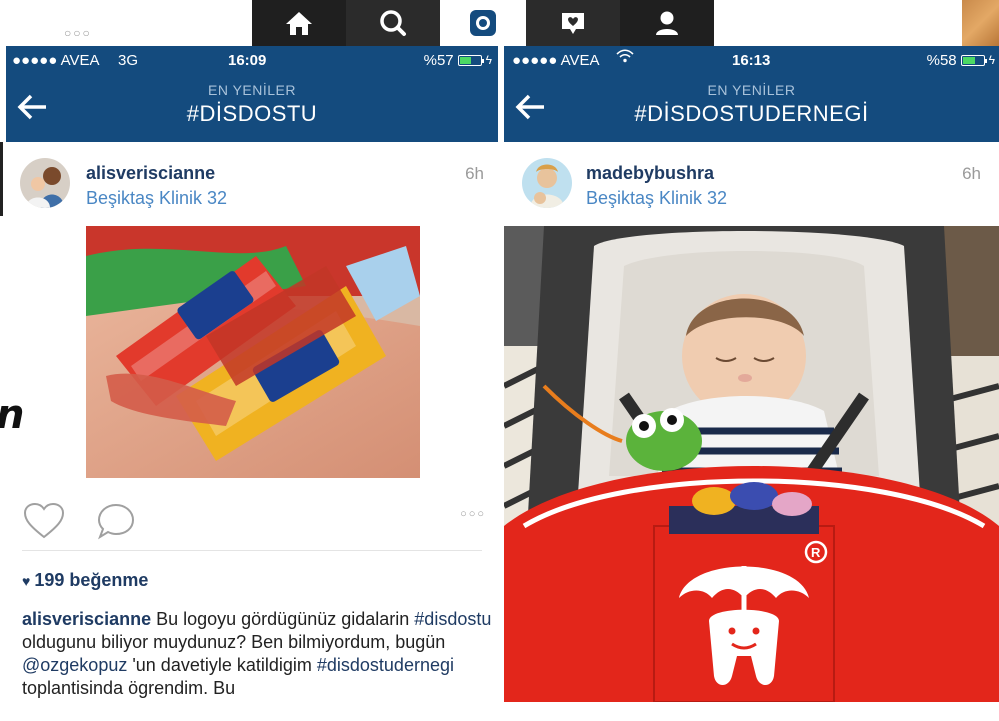  What do you see at coordinates (980, 23) in the screenshot?
I see `wood-background-fragment` at bounding box center [980, 23].